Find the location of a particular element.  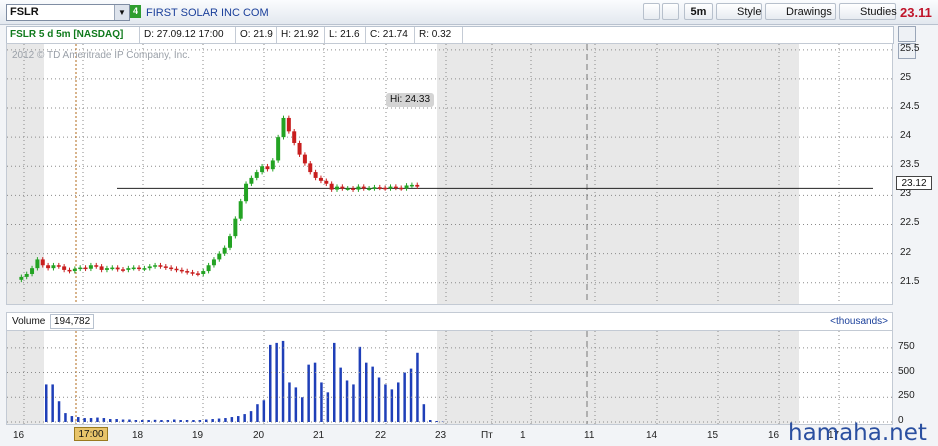

drawings-label: Drawings is located at coordinates (809, 12).